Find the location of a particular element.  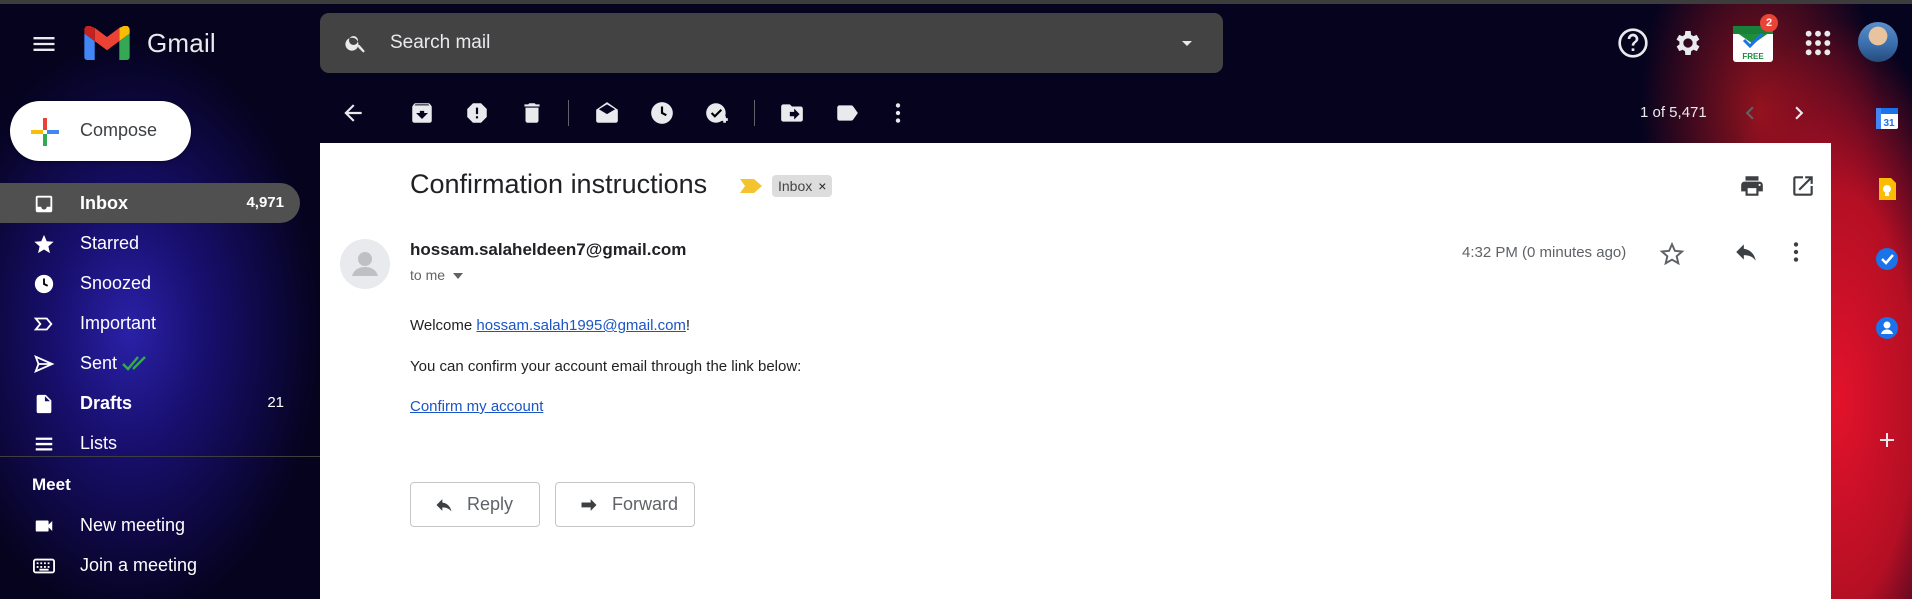

older-chevron-right-icon is located at coordinates (1799, 113).